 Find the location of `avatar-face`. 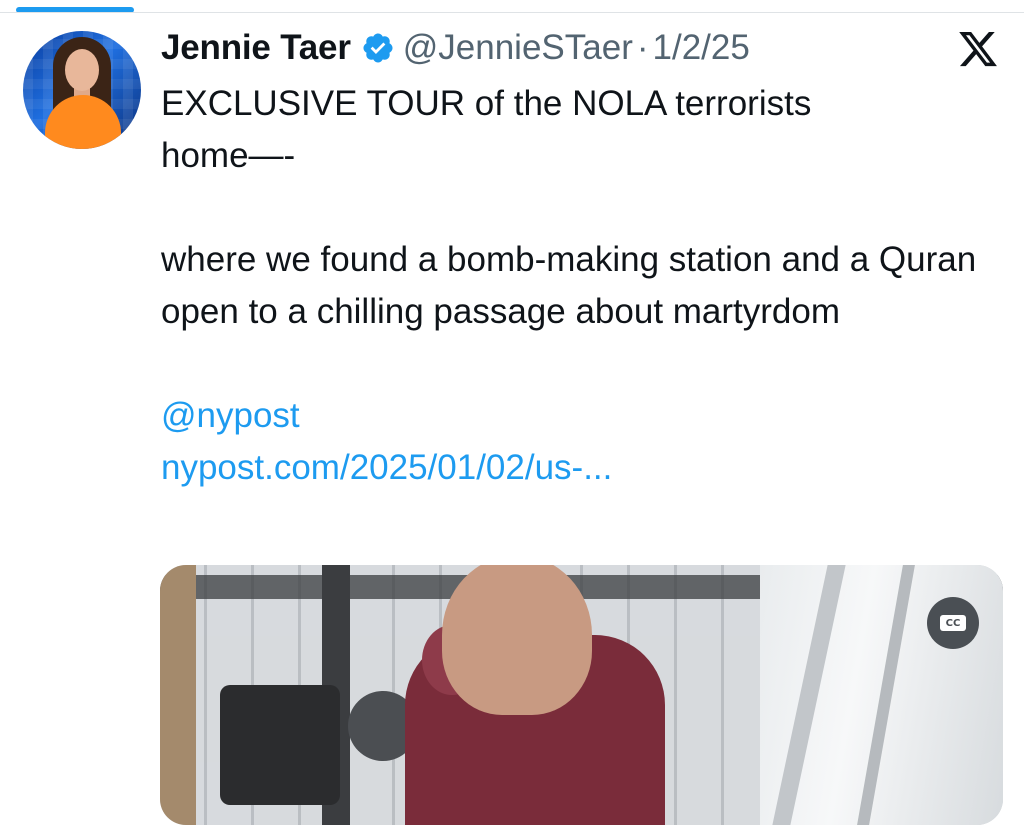

avatar-face is located at coordinates (82, 70).